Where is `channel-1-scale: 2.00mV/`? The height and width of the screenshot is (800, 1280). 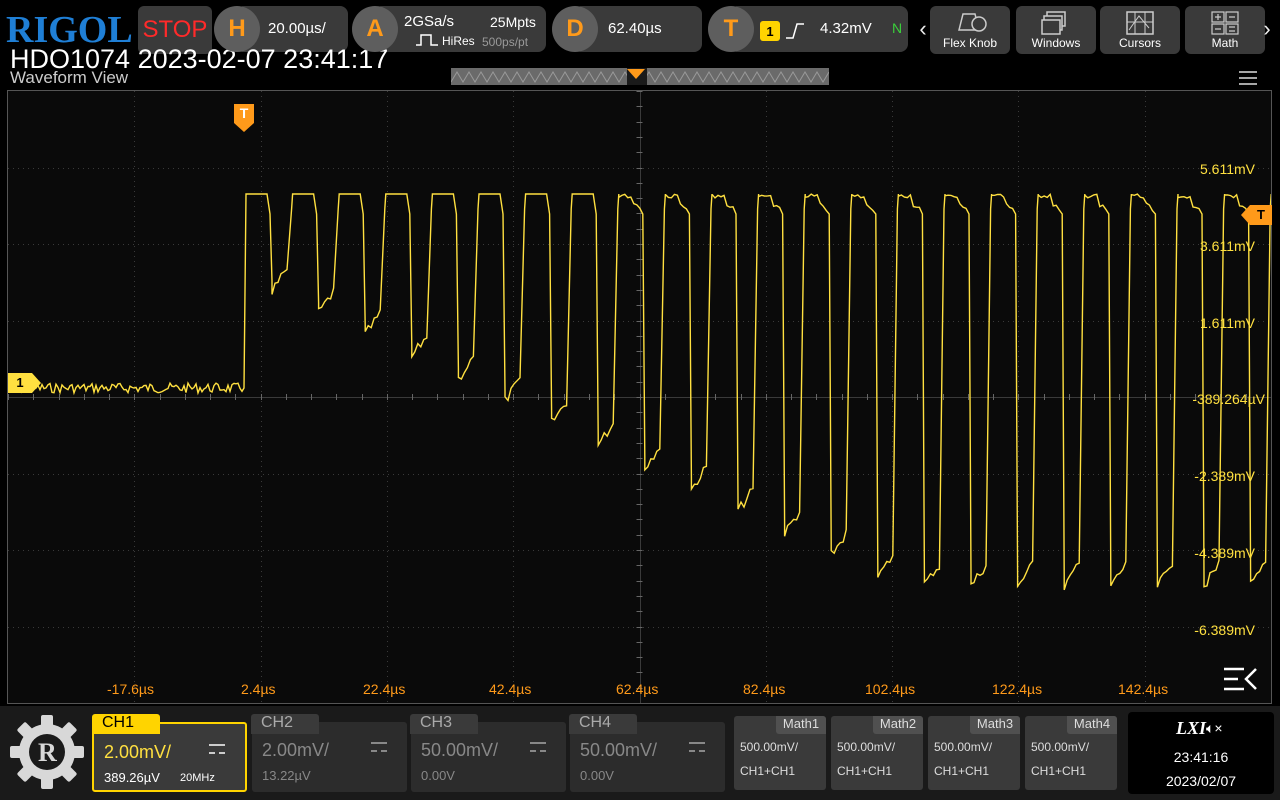
channel-1-scale: 2.00mV/ is located at coordinates (138, 752).